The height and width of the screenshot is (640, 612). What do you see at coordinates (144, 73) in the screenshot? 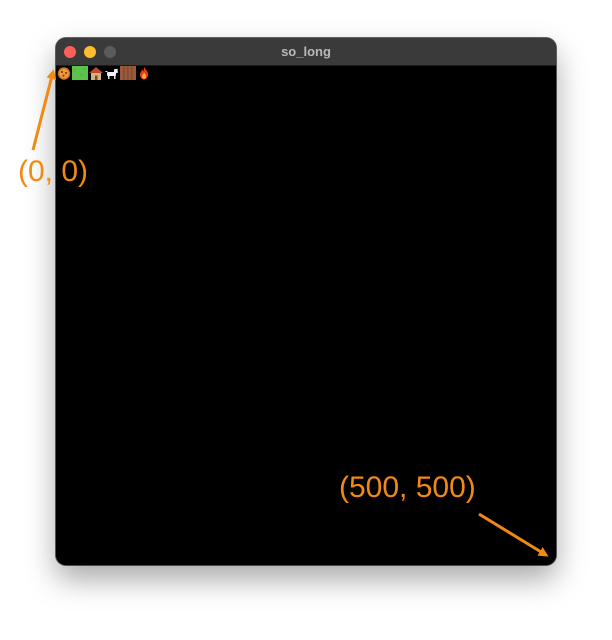
I see `fire-icon` at bounding box center [144, 73].